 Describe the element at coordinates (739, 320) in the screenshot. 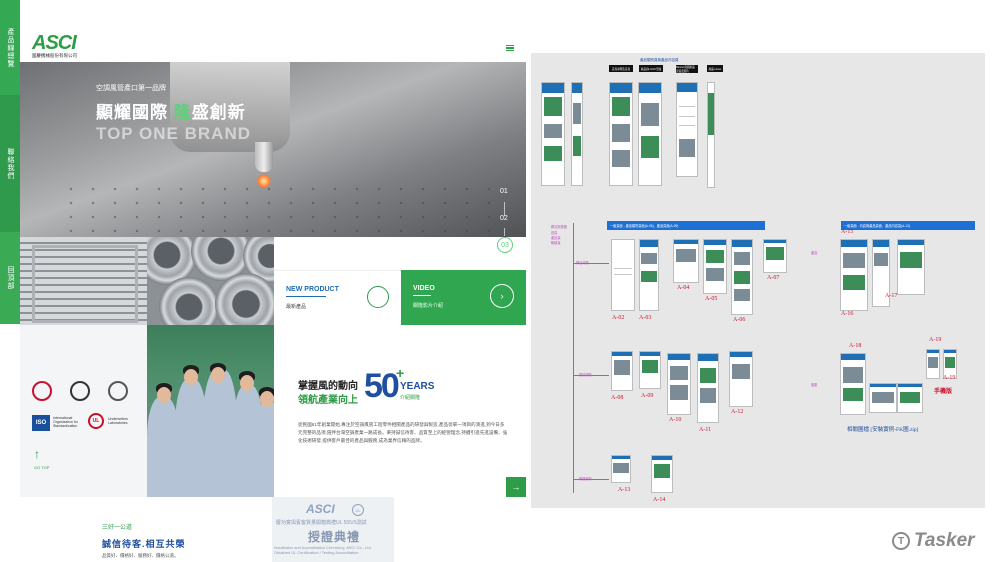

I see `label-a06: A-06` at that location.